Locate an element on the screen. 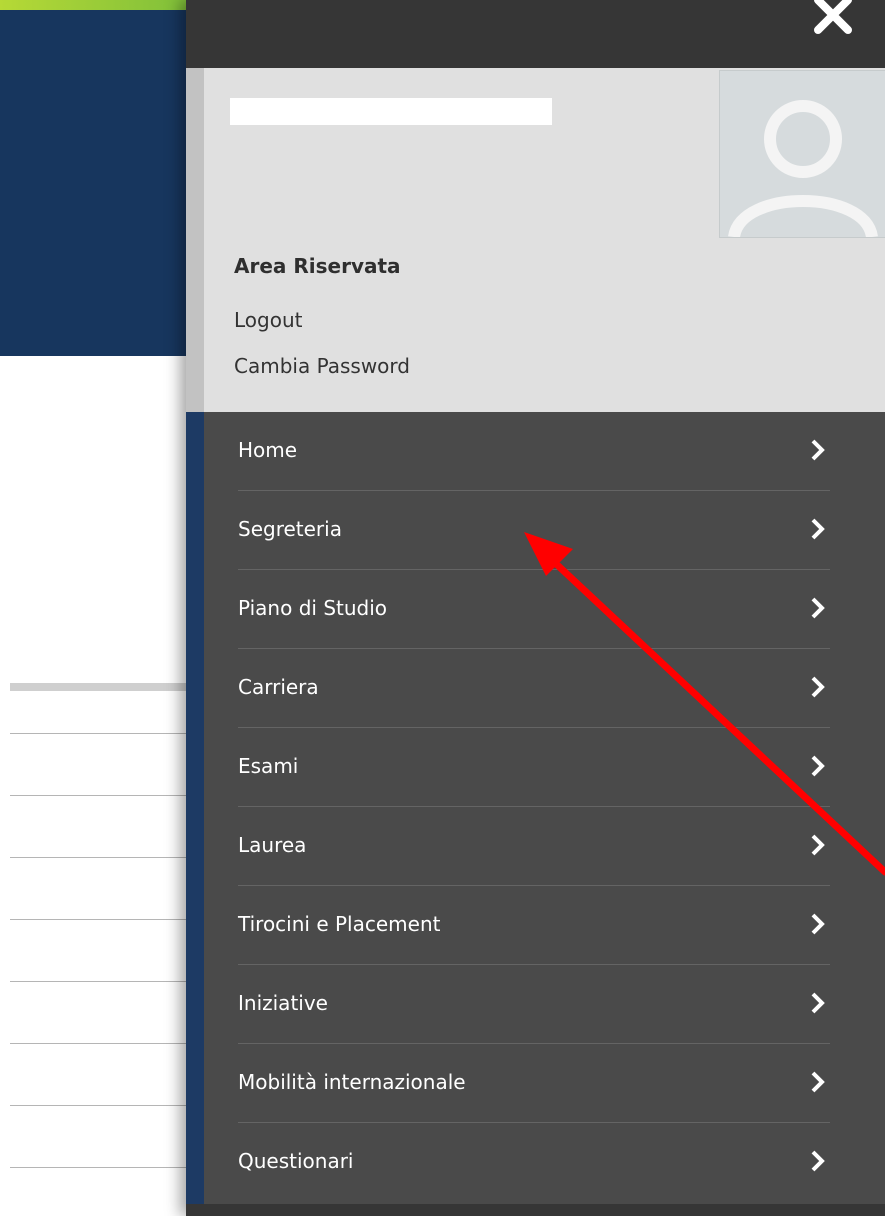 The image size is (885, 1216). user-avatar-icon is located at coordinates (802, 154).